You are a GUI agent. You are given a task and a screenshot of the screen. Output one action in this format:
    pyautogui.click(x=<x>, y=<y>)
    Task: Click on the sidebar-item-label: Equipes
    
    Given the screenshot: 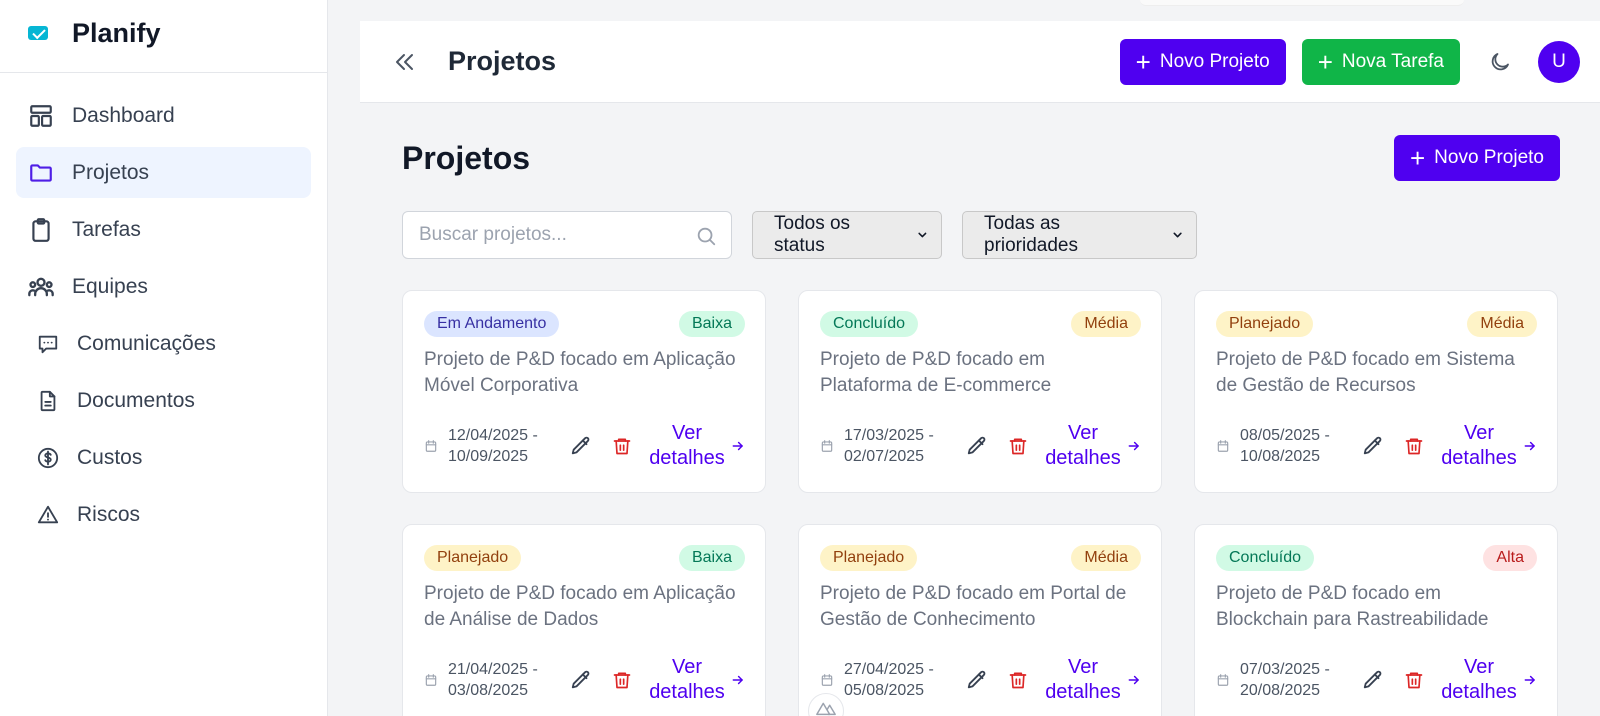 What is the action you would take?
    pyautogui.click(x=110, y=286)
    